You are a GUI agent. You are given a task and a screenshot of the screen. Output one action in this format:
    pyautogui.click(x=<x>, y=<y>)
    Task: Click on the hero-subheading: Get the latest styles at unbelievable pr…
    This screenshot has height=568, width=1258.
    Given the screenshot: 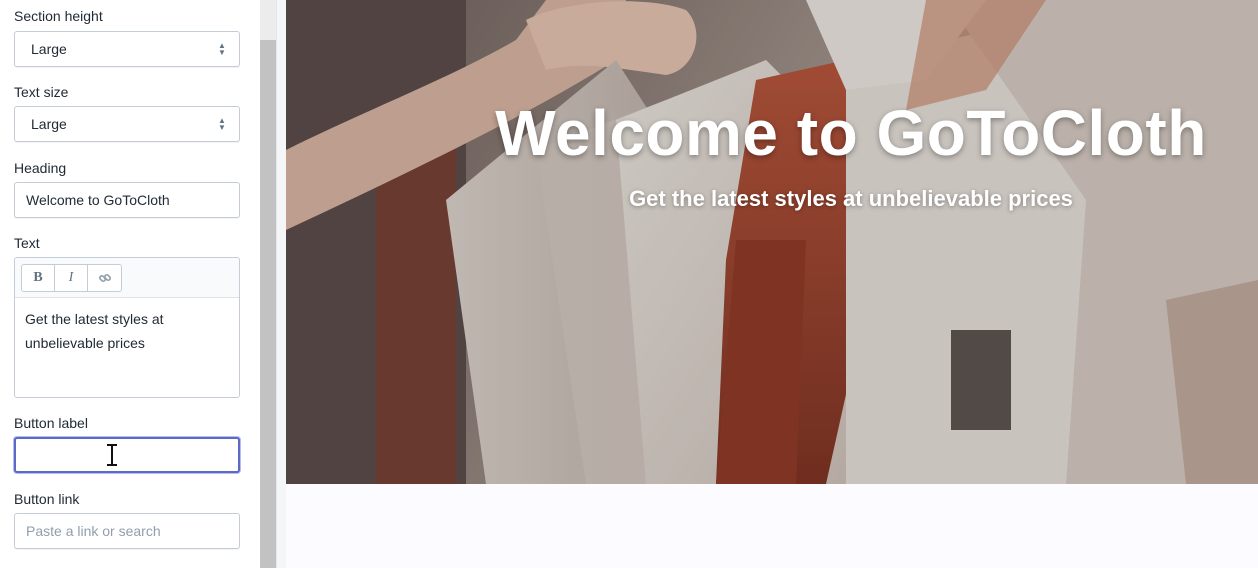 What is the action you would take?
    pyautogui.click(x=851, y=198)
    